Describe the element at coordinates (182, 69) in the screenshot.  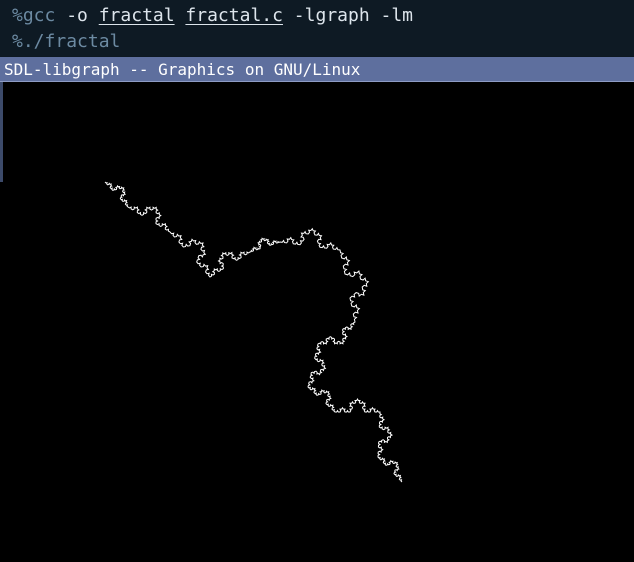
I see `window-title: SDL-libgraph -- Graphics on GNU/Linux` at that location.